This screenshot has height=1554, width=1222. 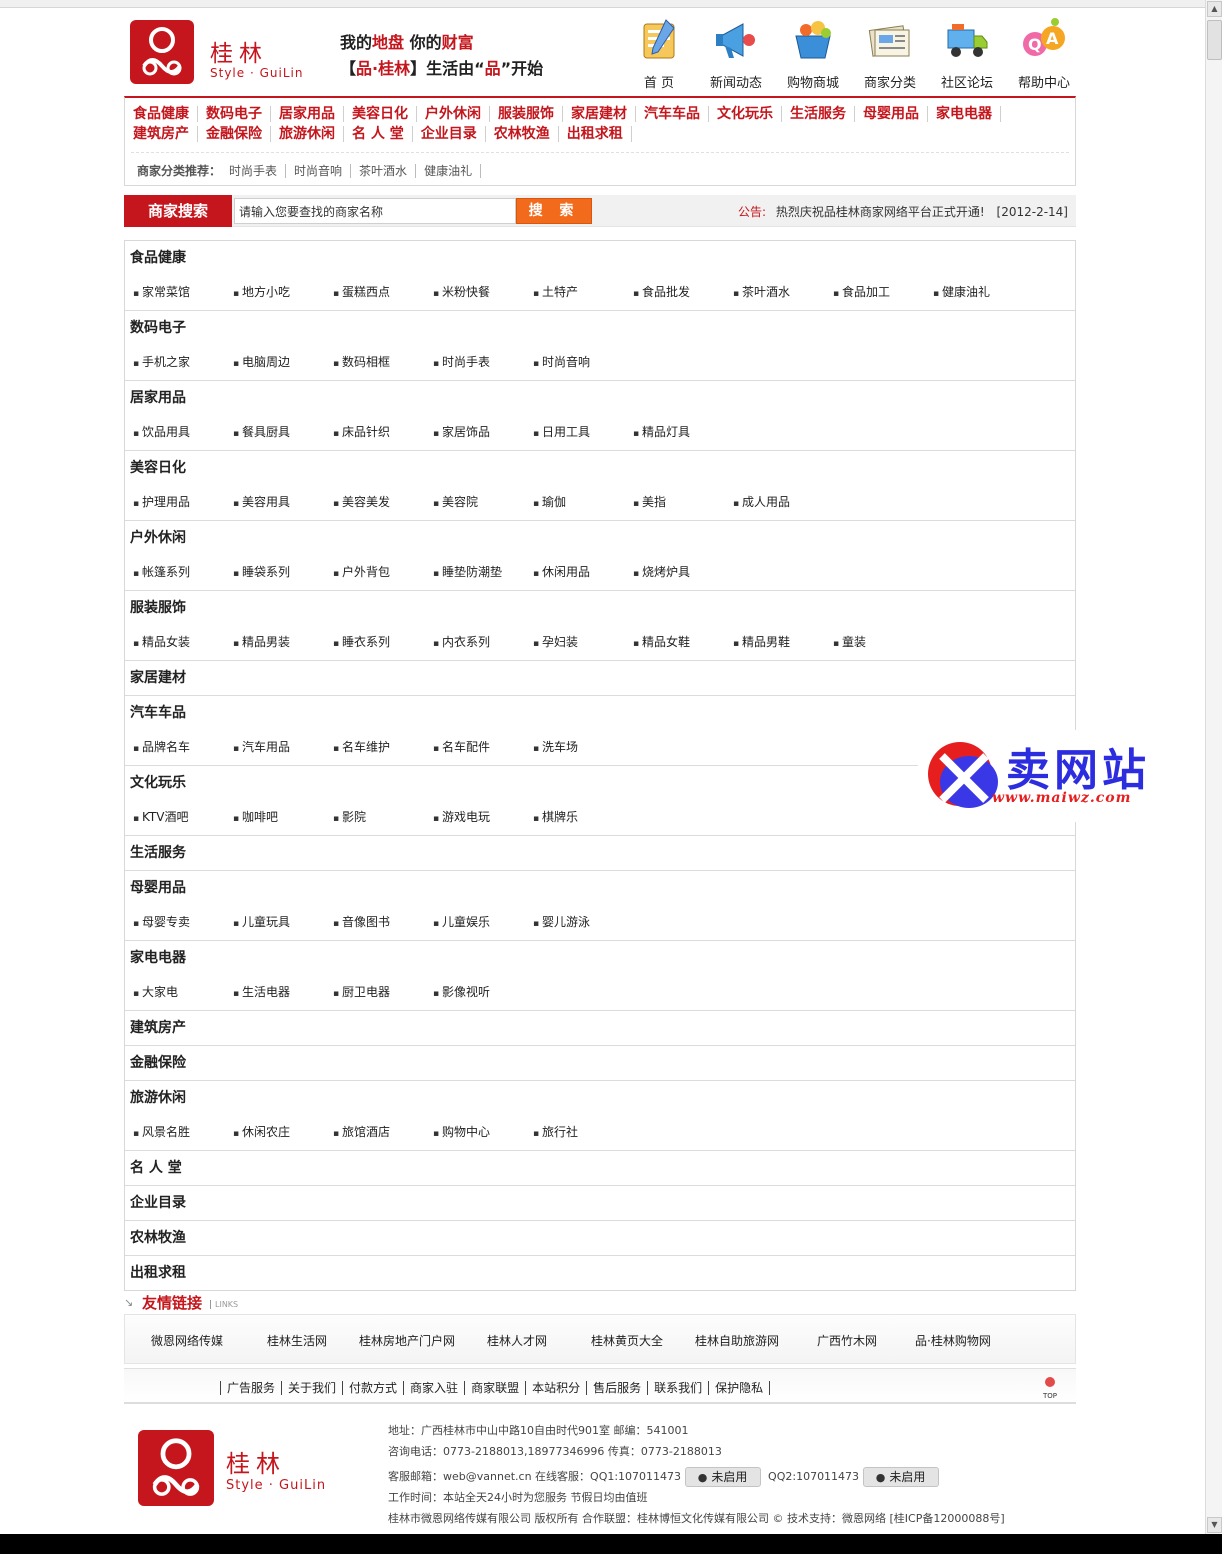 What do you see at coordinates (283, 431) in the screenshot?
I see `subcategory-link: 餐具厨具` at bounding box center [283, 431].